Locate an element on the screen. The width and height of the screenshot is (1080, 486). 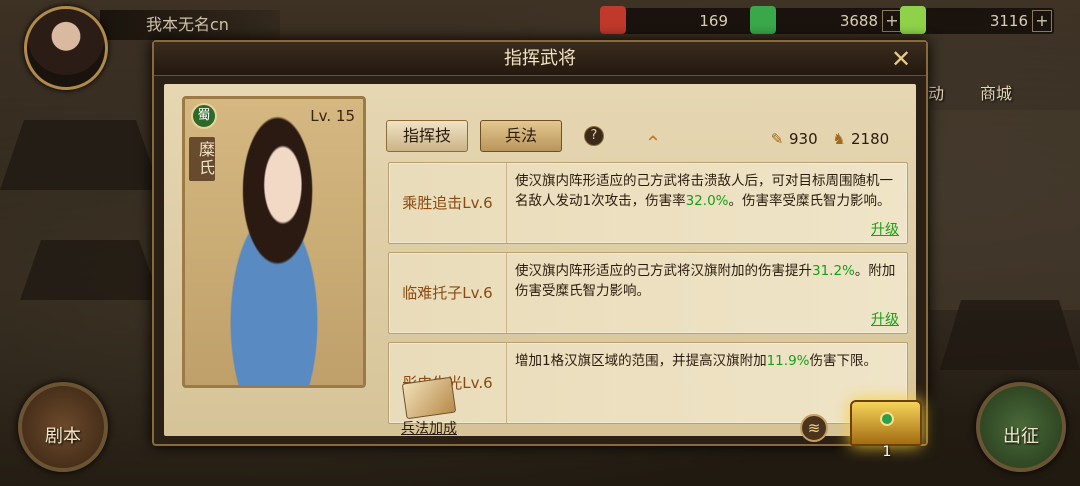
resource-value: 3688 is located at coordinates (858, 21).